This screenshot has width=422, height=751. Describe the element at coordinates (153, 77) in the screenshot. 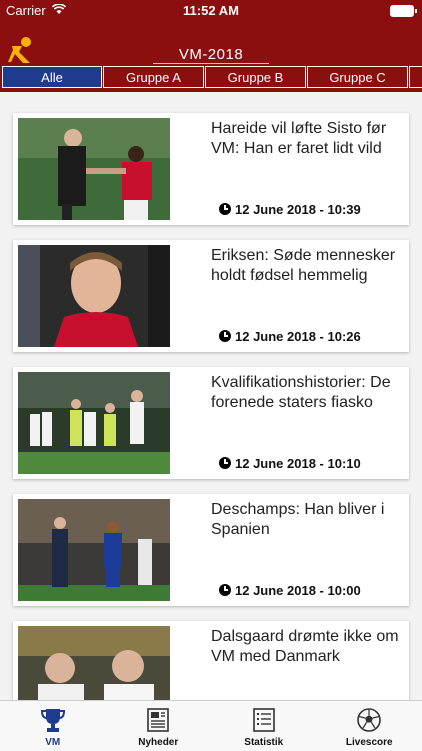

I see `tab-gruppe-a: Gruppe A` at that location.